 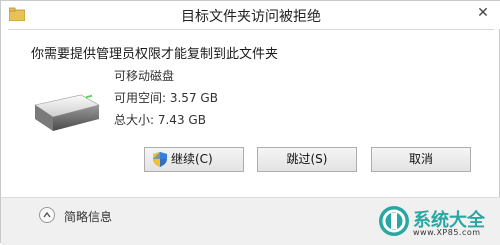 I want to click on site-watermark: 系统大全 www.XP85.com, so click(x=439, y=225).